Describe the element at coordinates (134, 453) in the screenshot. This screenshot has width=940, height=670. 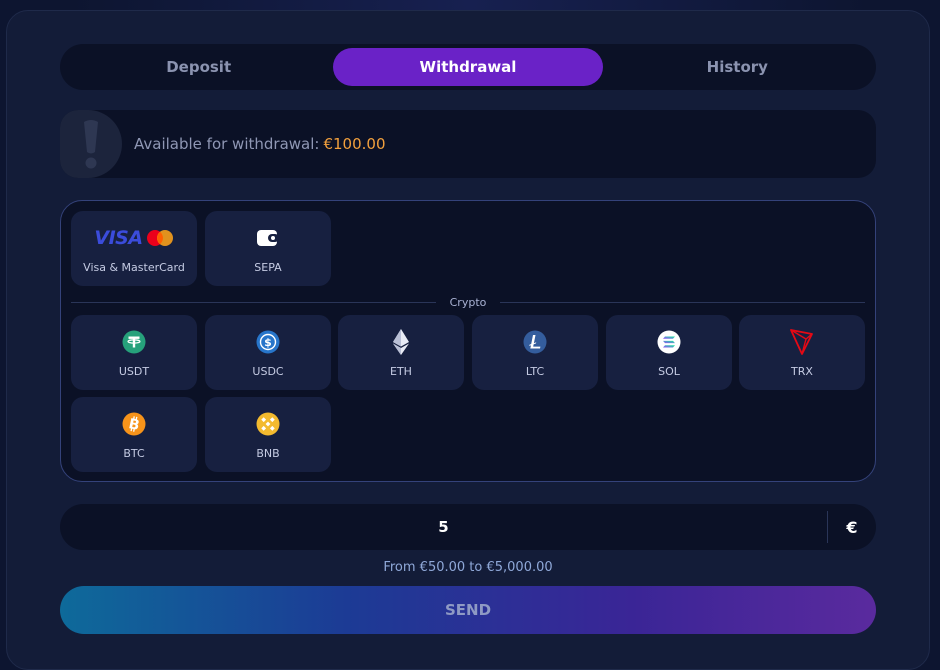
I see `method-label: BTC` at that location.